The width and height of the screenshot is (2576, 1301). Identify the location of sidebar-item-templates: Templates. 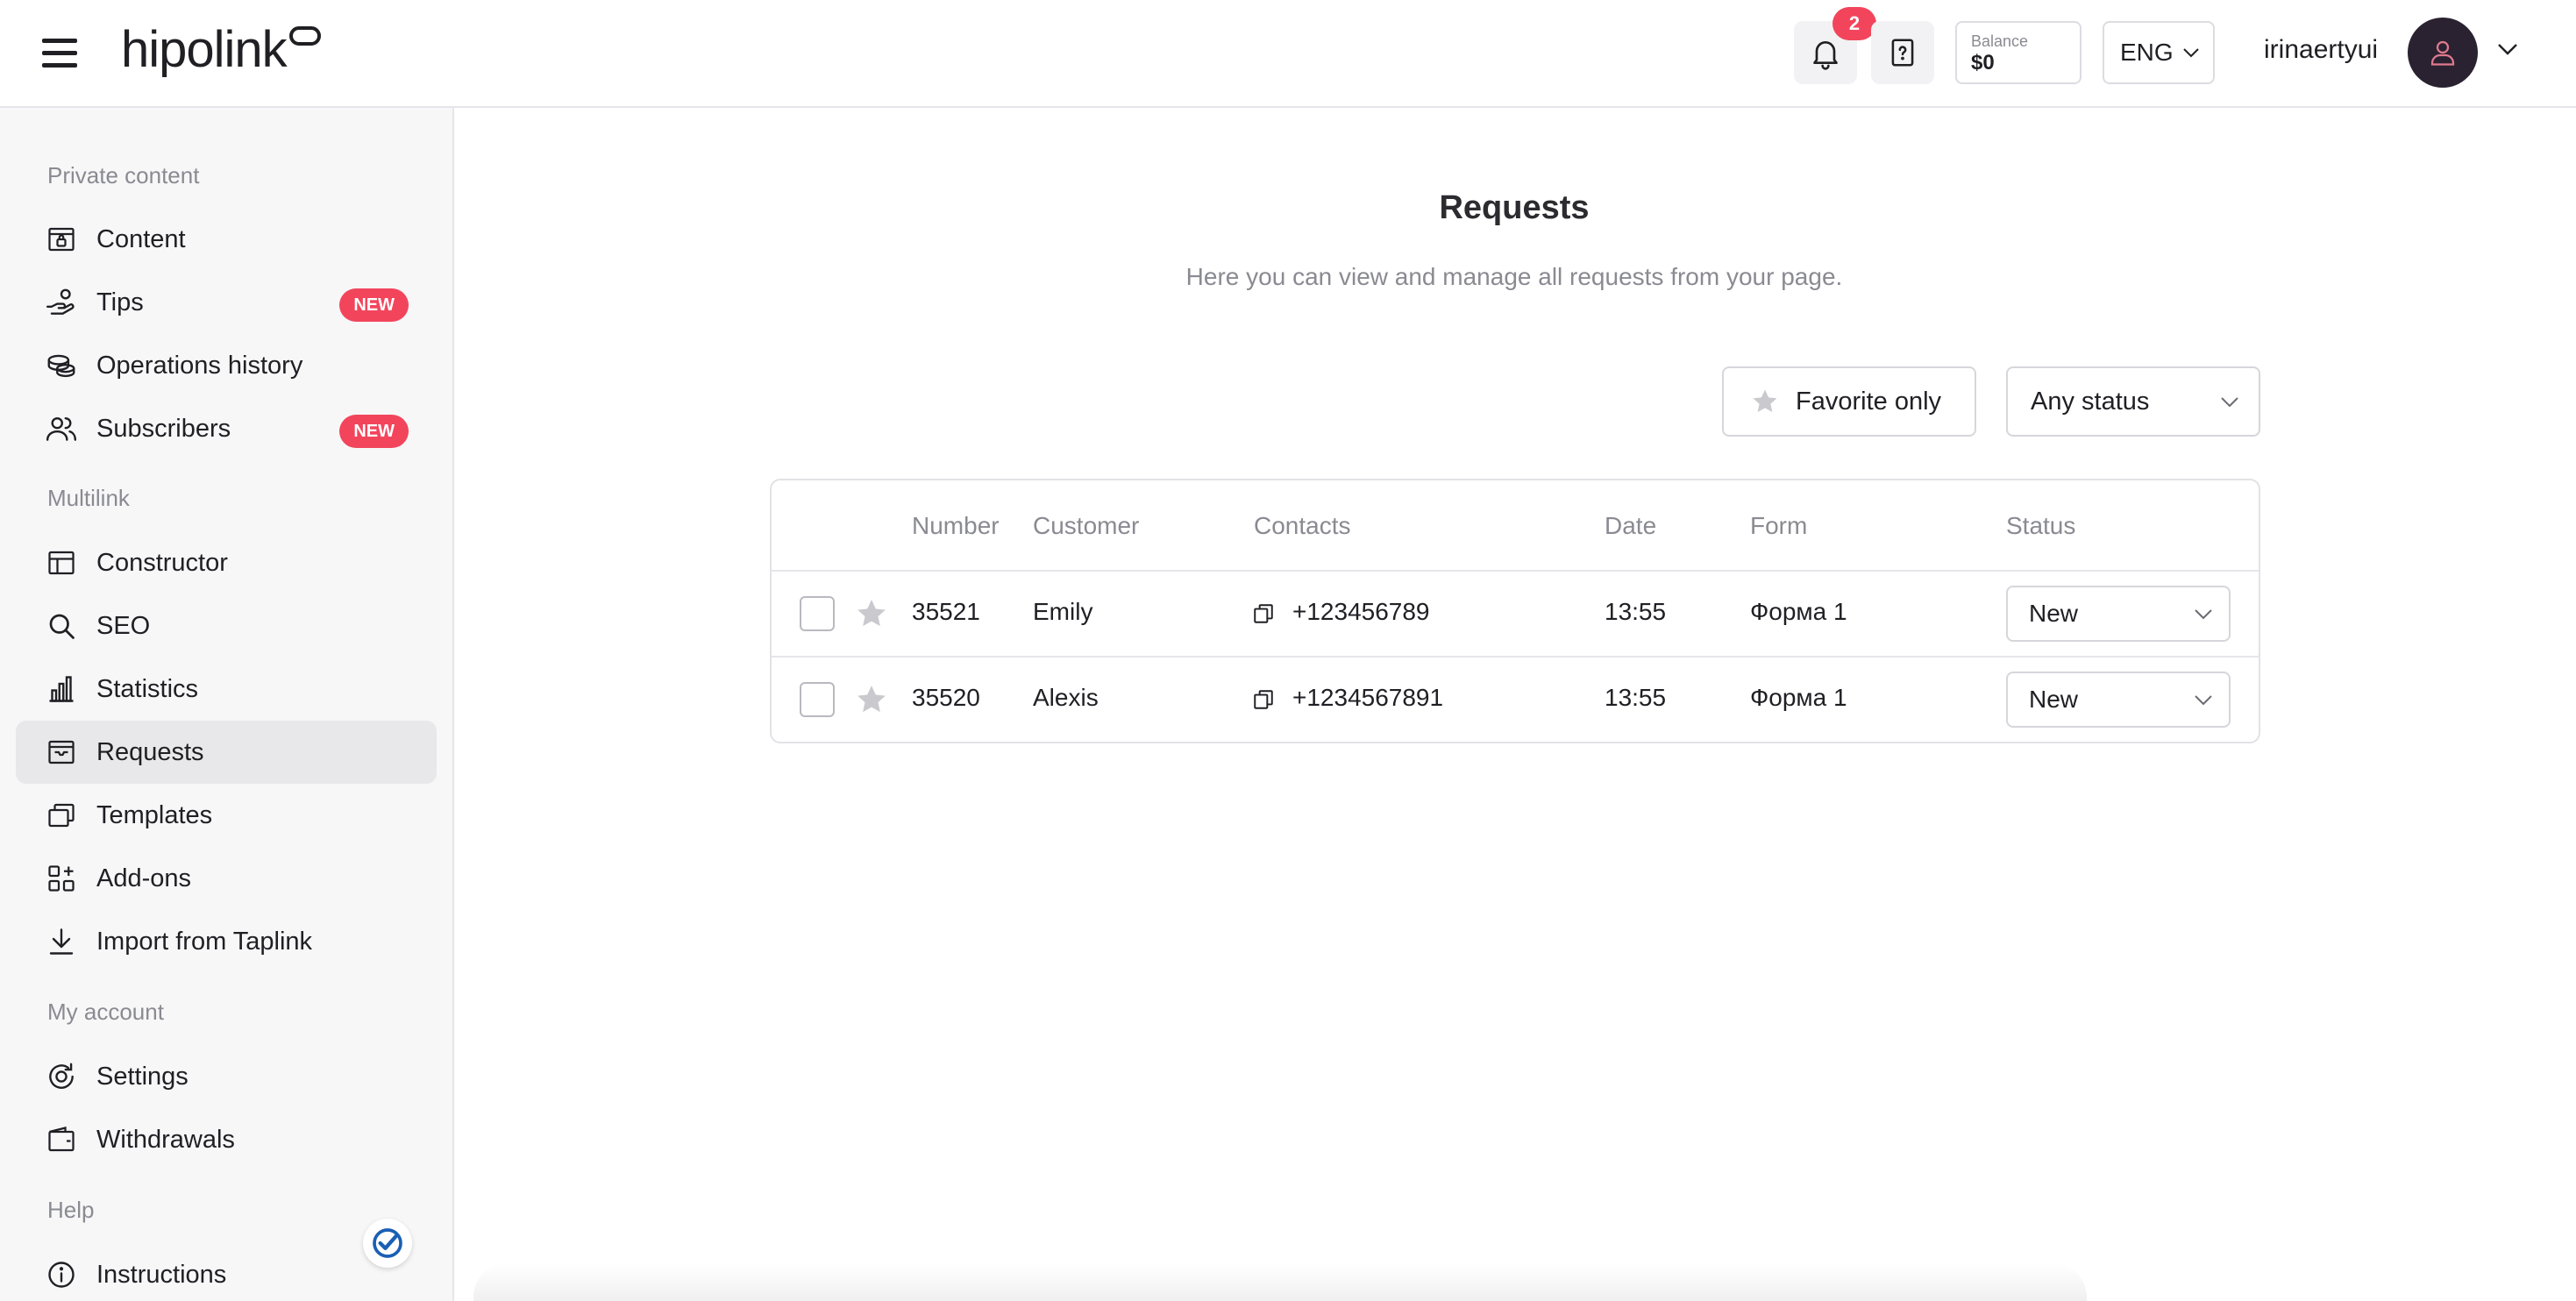
(226, 816).